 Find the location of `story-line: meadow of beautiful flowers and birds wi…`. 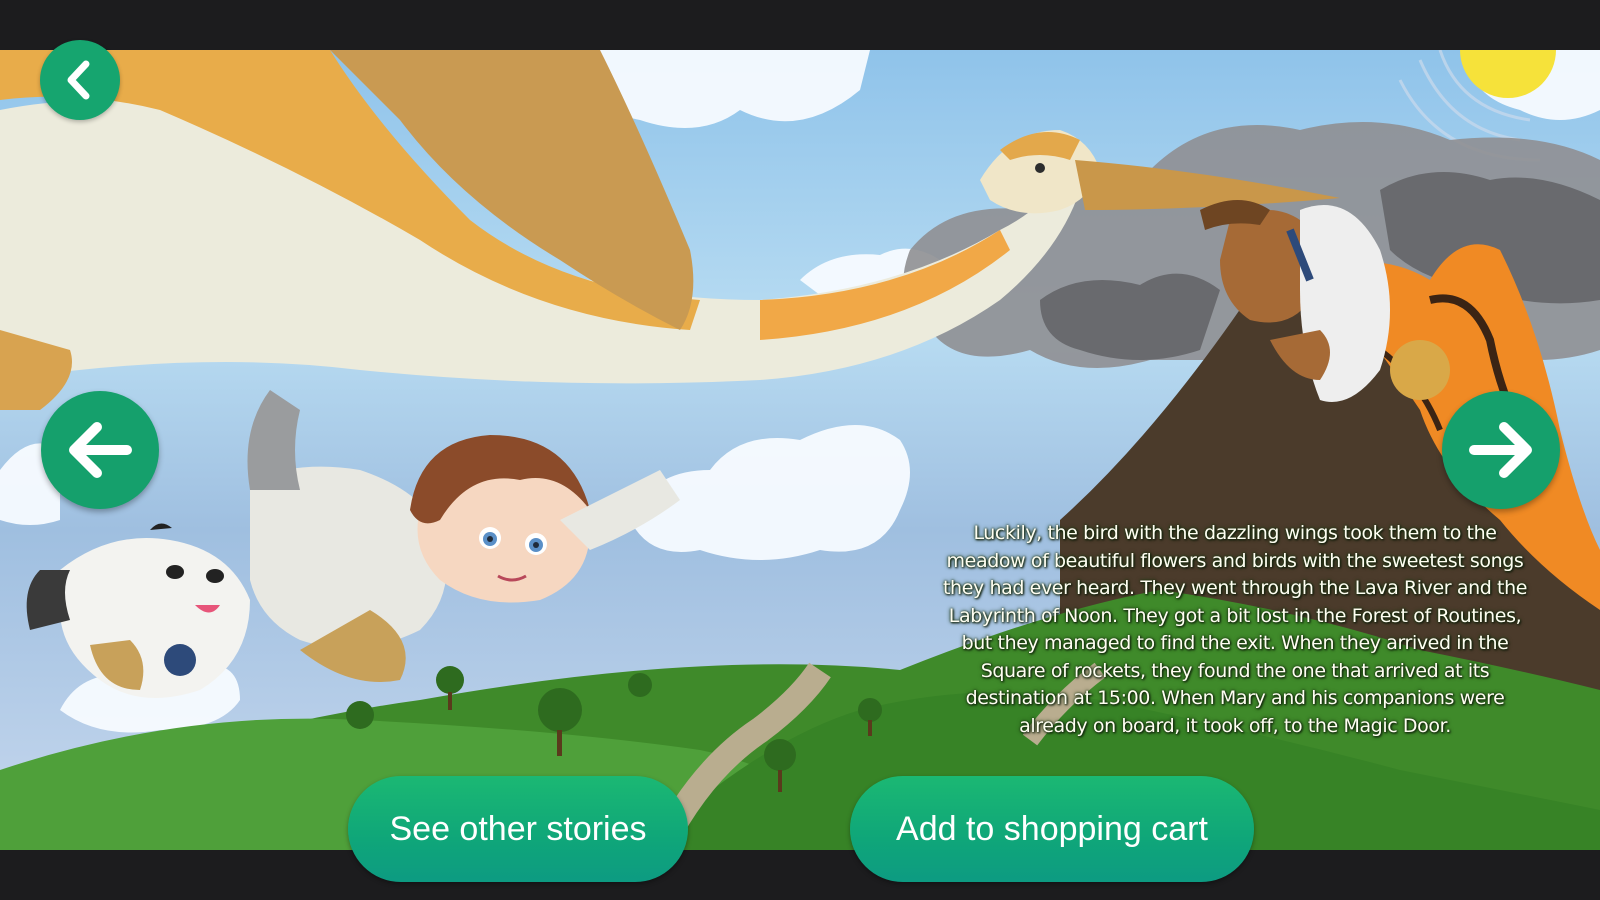

story-line: meadow of beautiful flowers and birds wi… is located at coordinates (1235, 560).